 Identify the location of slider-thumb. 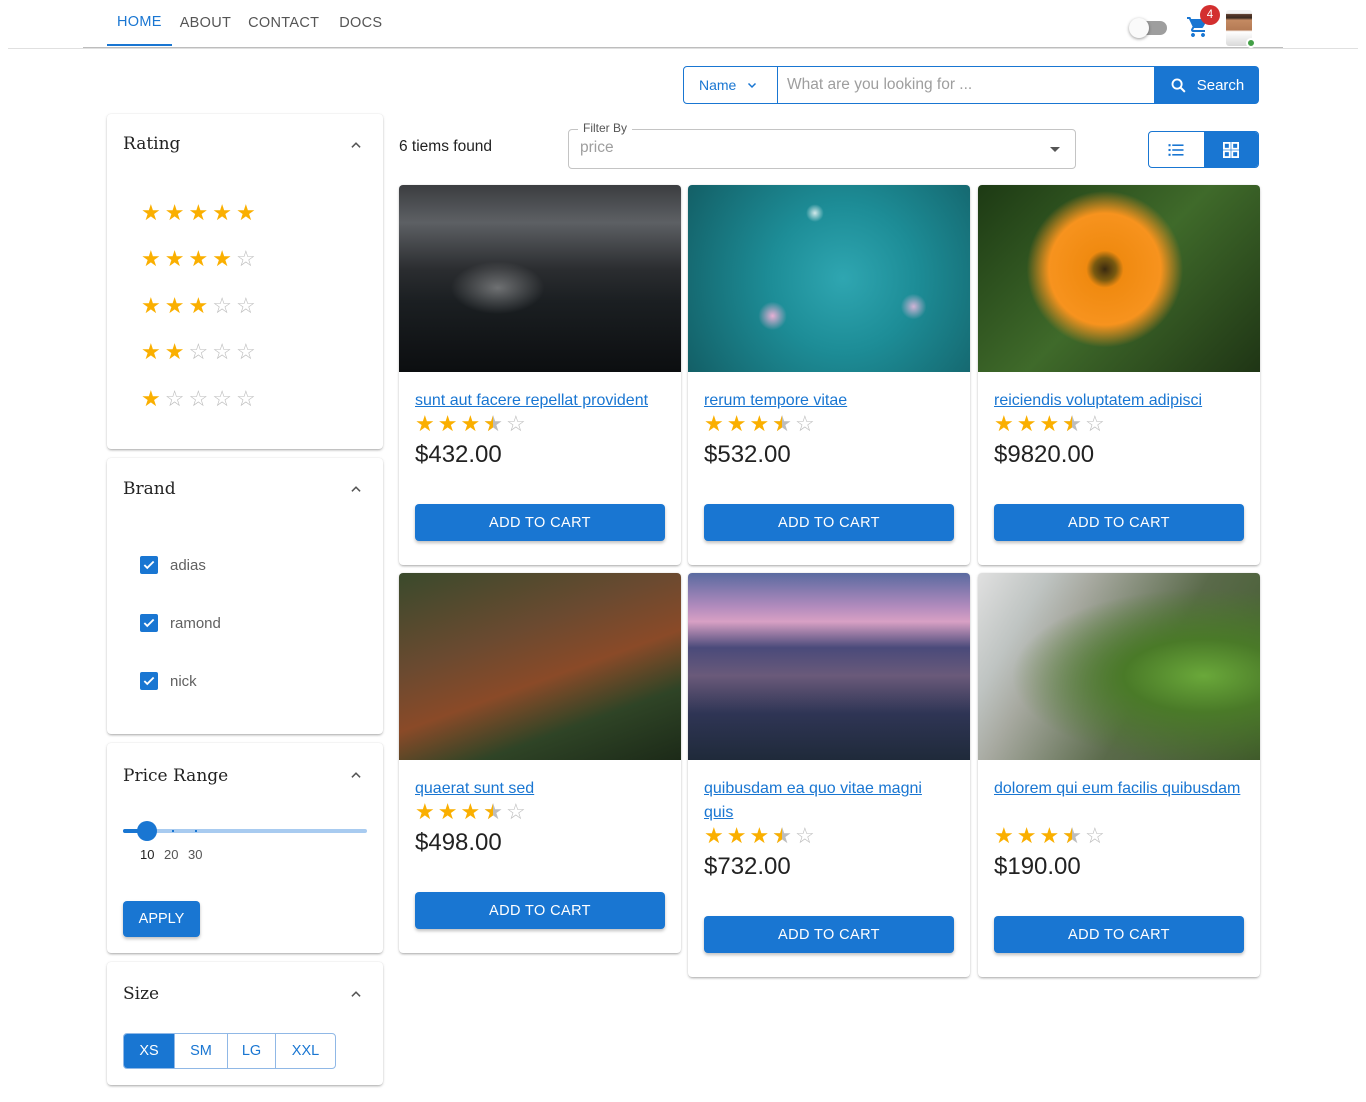
(147, 831).